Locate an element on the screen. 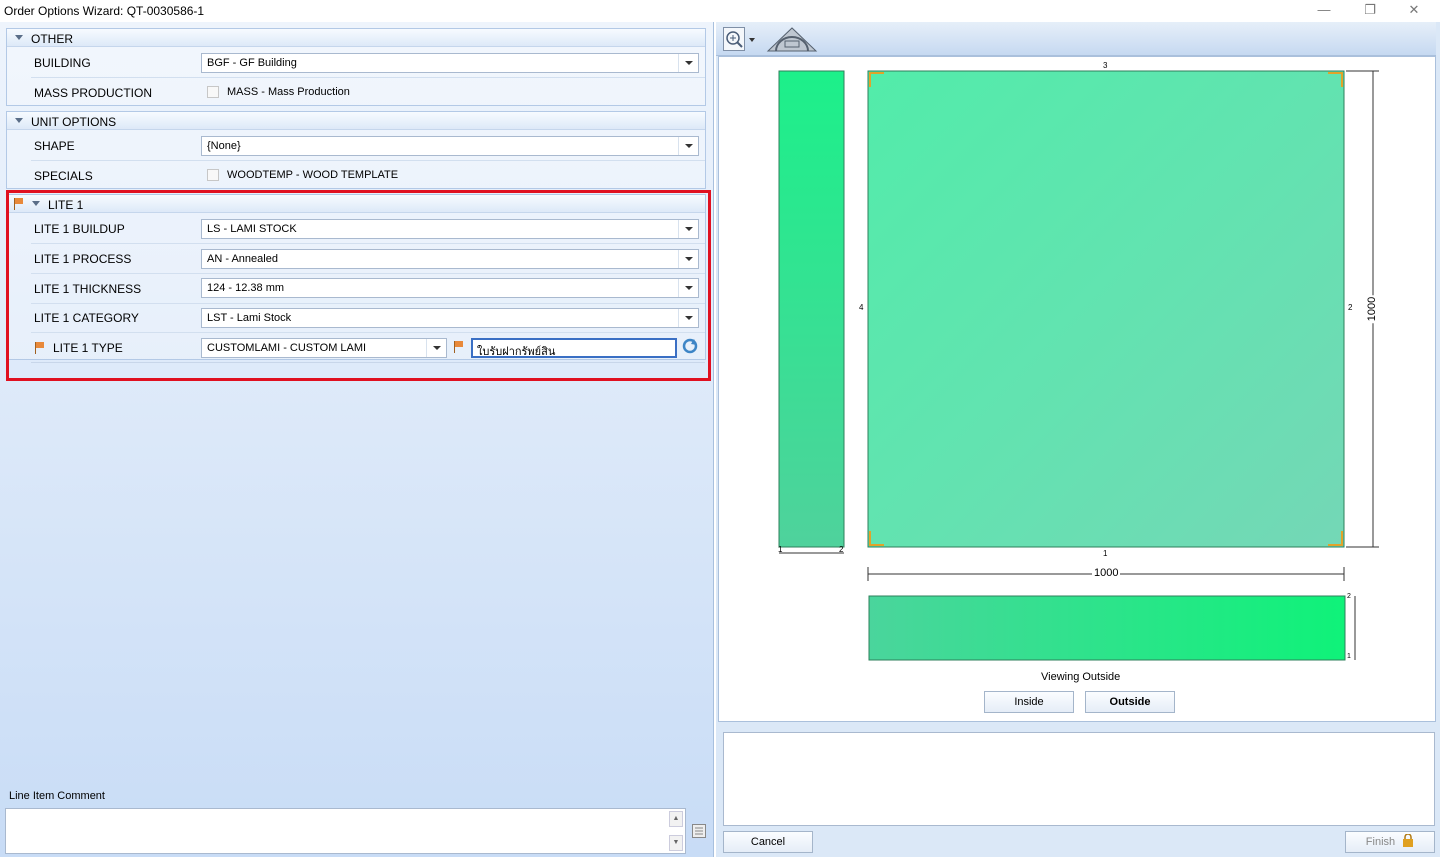  mass-production-checkbox is located at coordinates (213, 92).